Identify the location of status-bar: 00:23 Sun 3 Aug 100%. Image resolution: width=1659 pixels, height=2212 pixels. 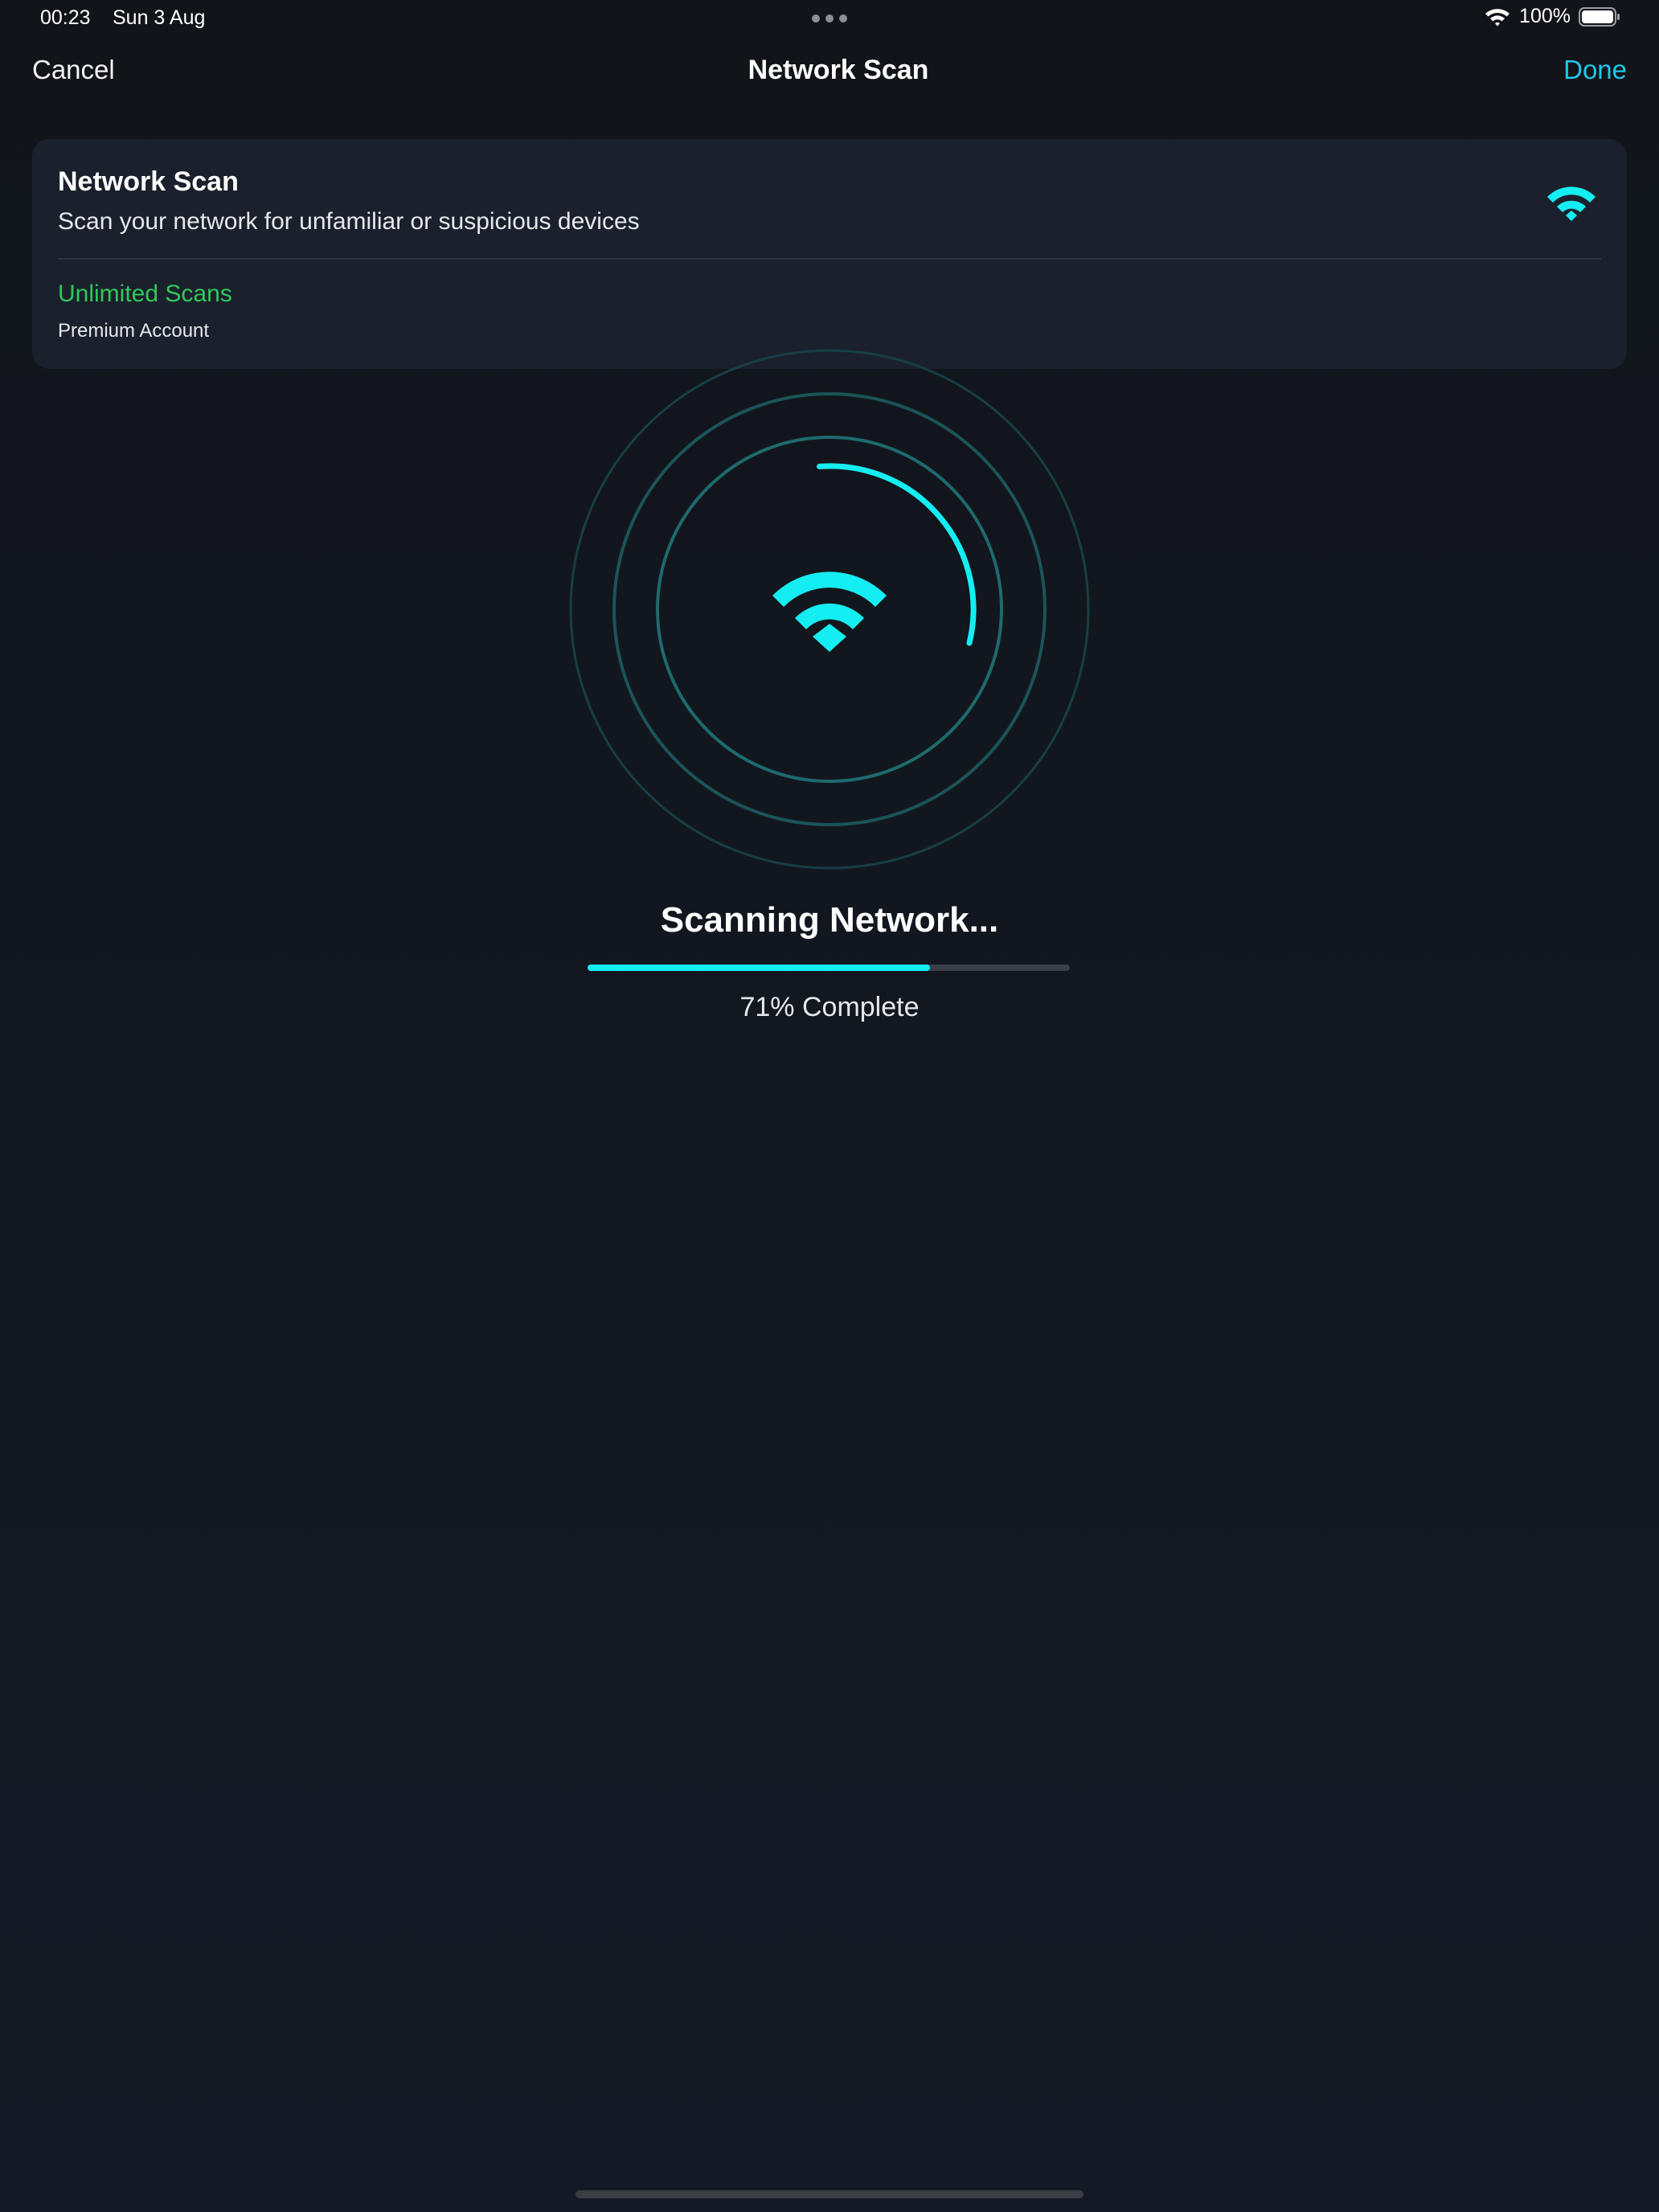
(829, 19).